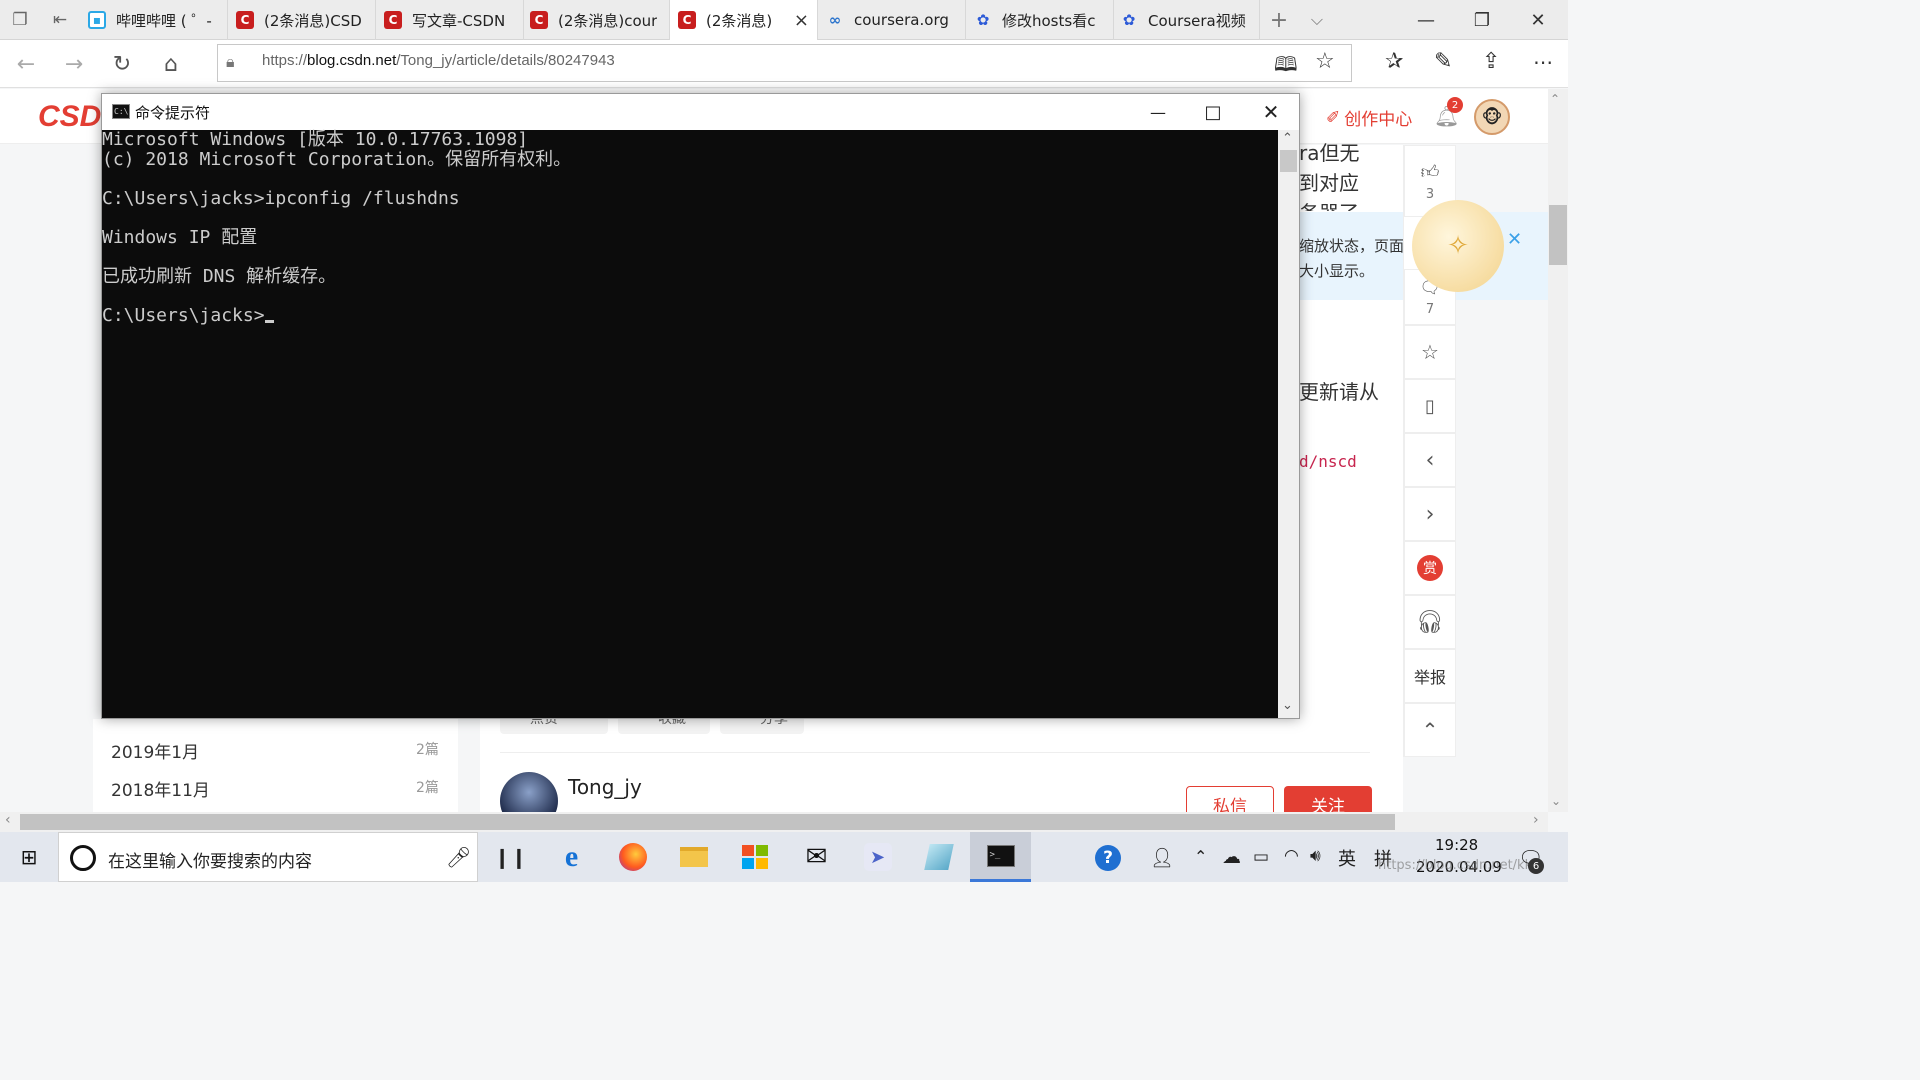  Describe the element at coordinates (510, 857) in the screenshot. I see `task-view-icon: ❙❙` at that location.